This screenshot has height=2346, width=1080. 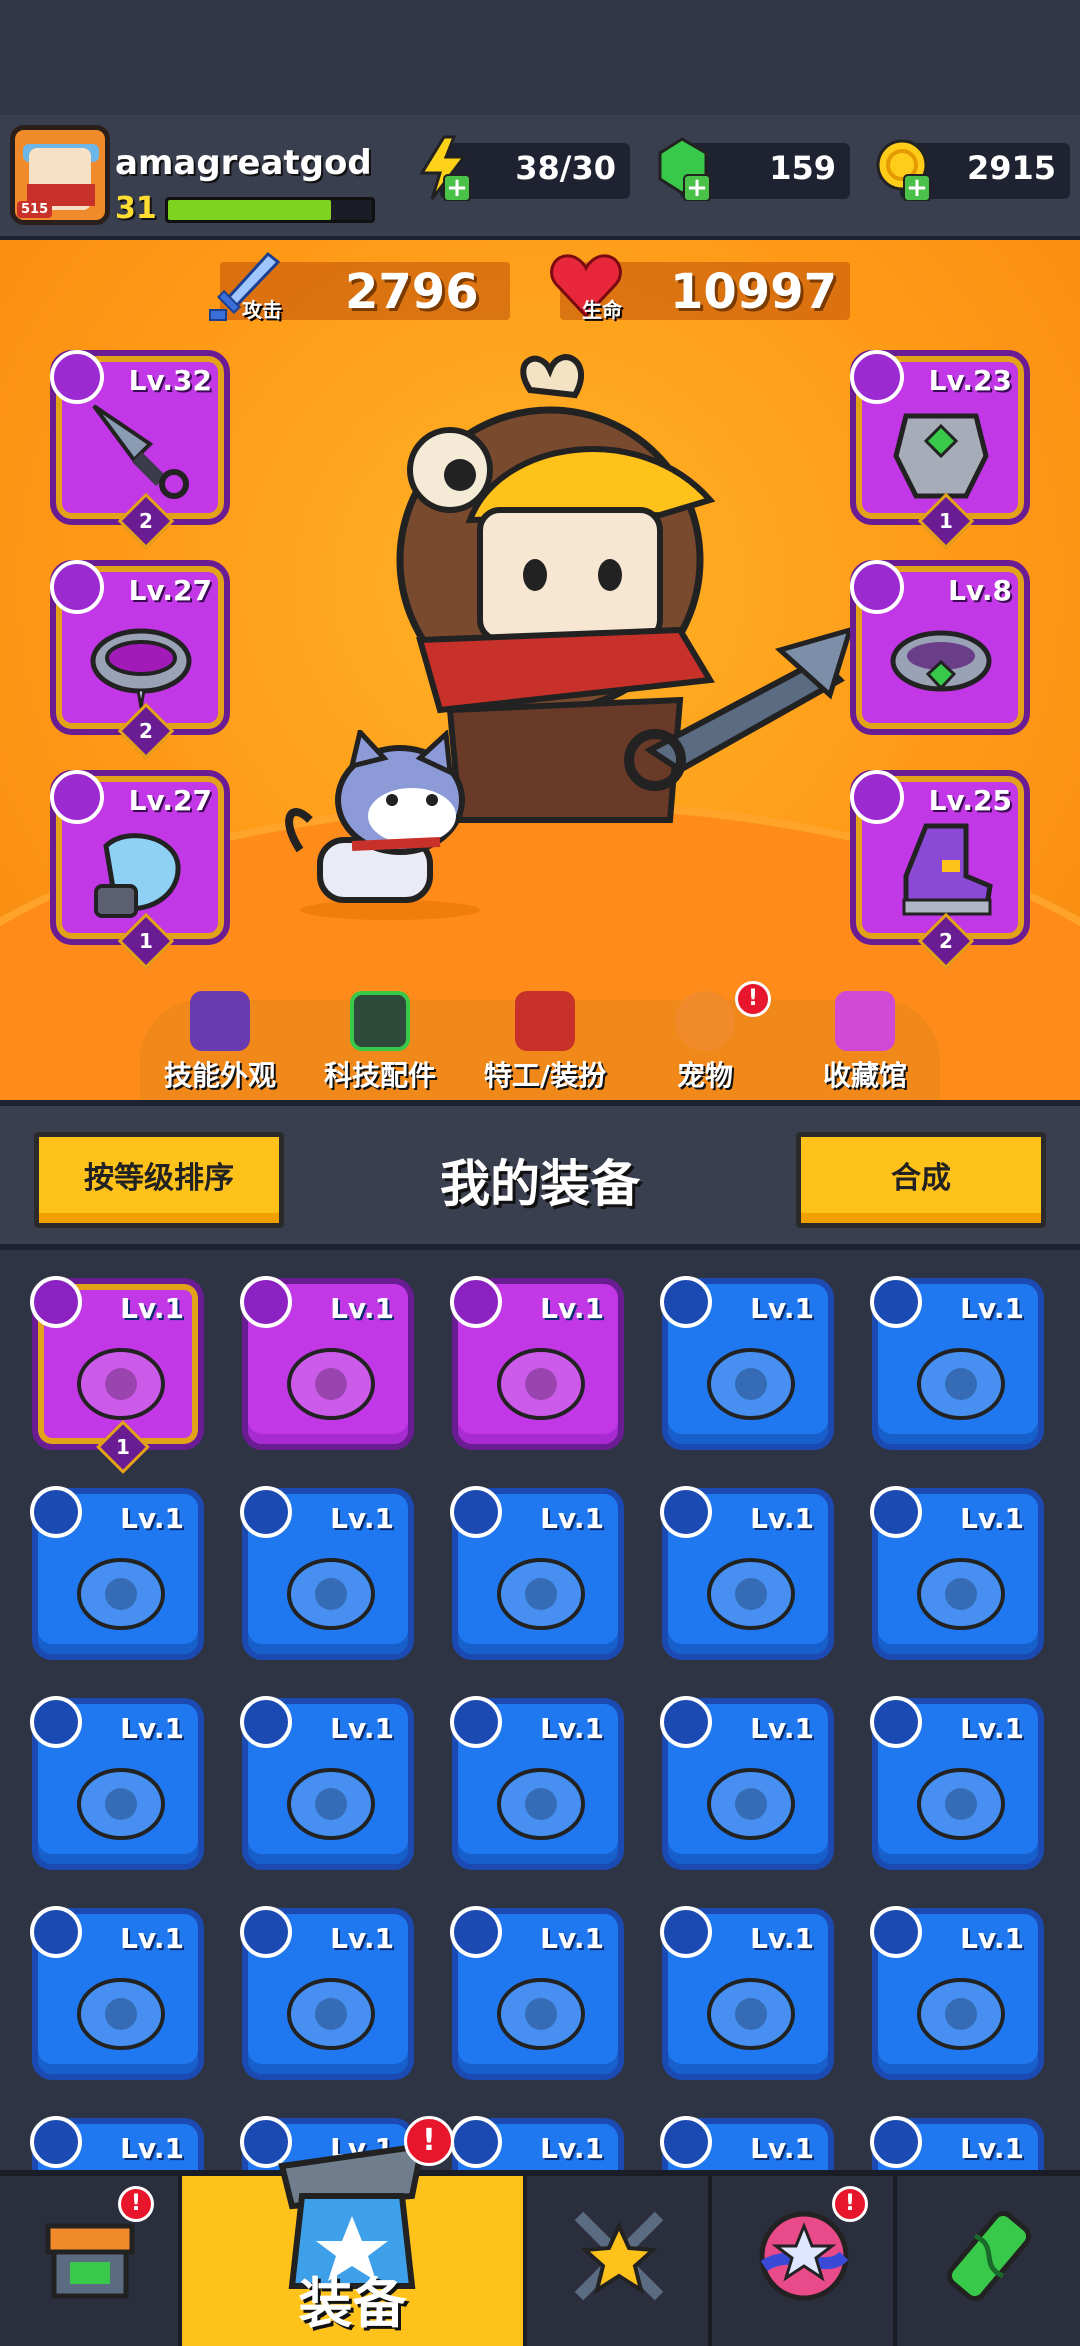 I want to click on dna-capsule-icon, so click(x=989, y=2256).